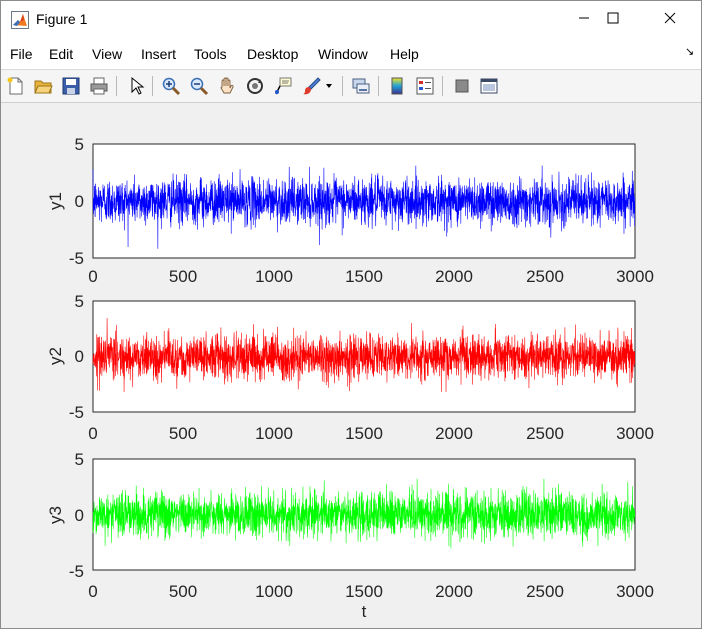 The width and height of the screenshot is (702, 629). I want to click on select-arrow-icon, so click(136, 86).